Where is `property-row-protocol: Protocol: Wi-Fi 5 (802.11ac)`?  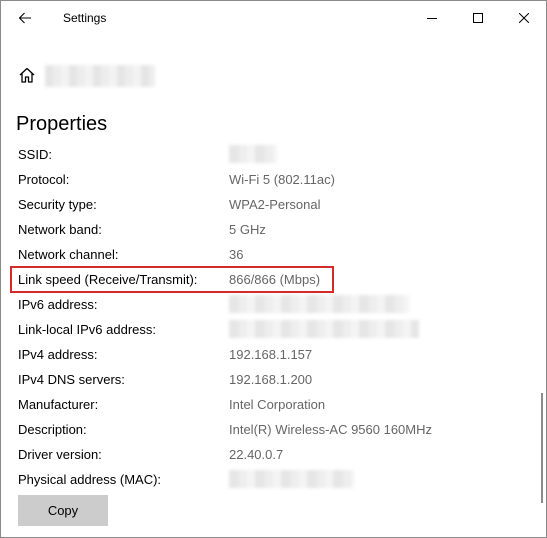 property-row-protocol: Protocol: Wi-Fi 5 (802.11ac) is located at coordinates (278, 180).